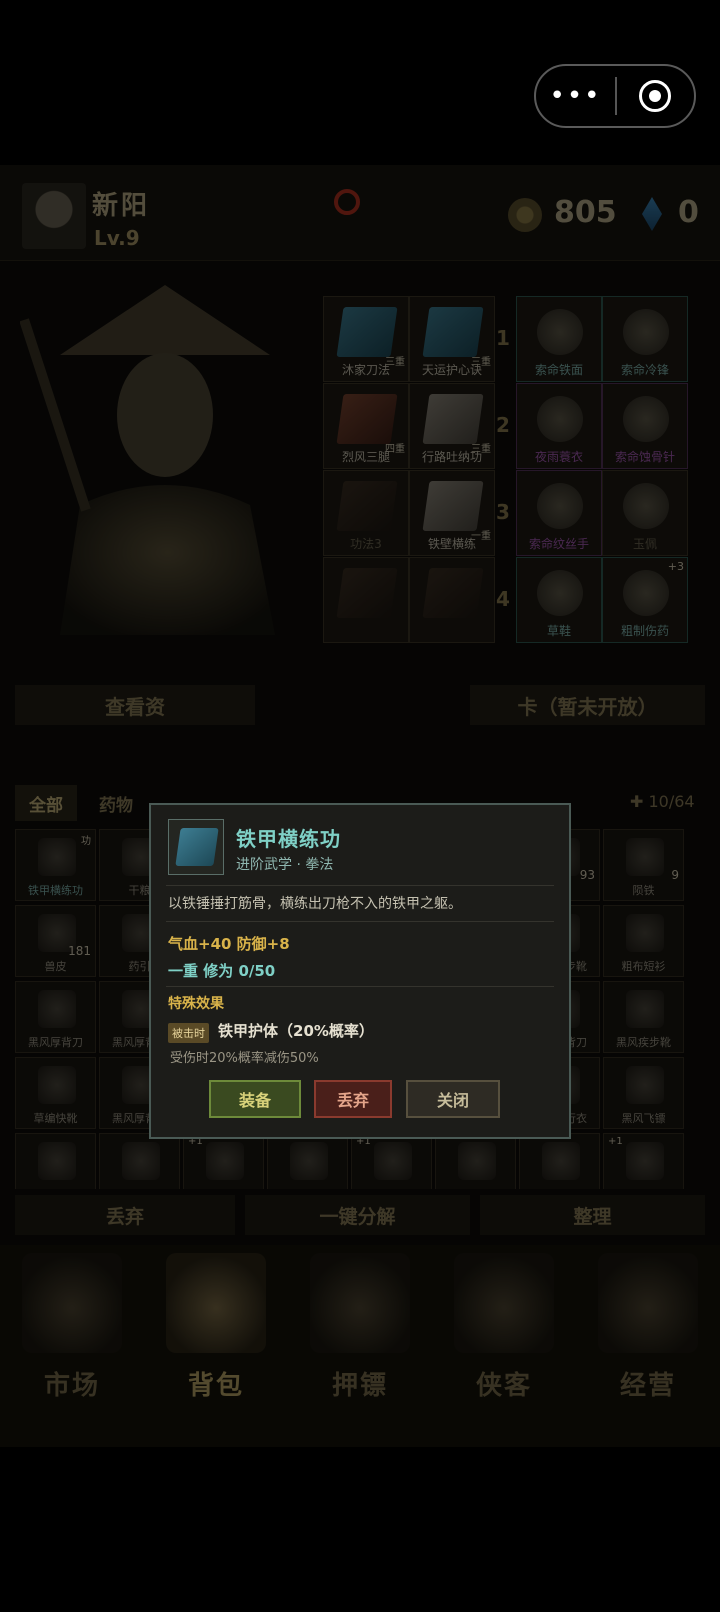 This screenshot has height=1612, width=720. I want to click on mini-program-topbar: •••, so click(360, 82).